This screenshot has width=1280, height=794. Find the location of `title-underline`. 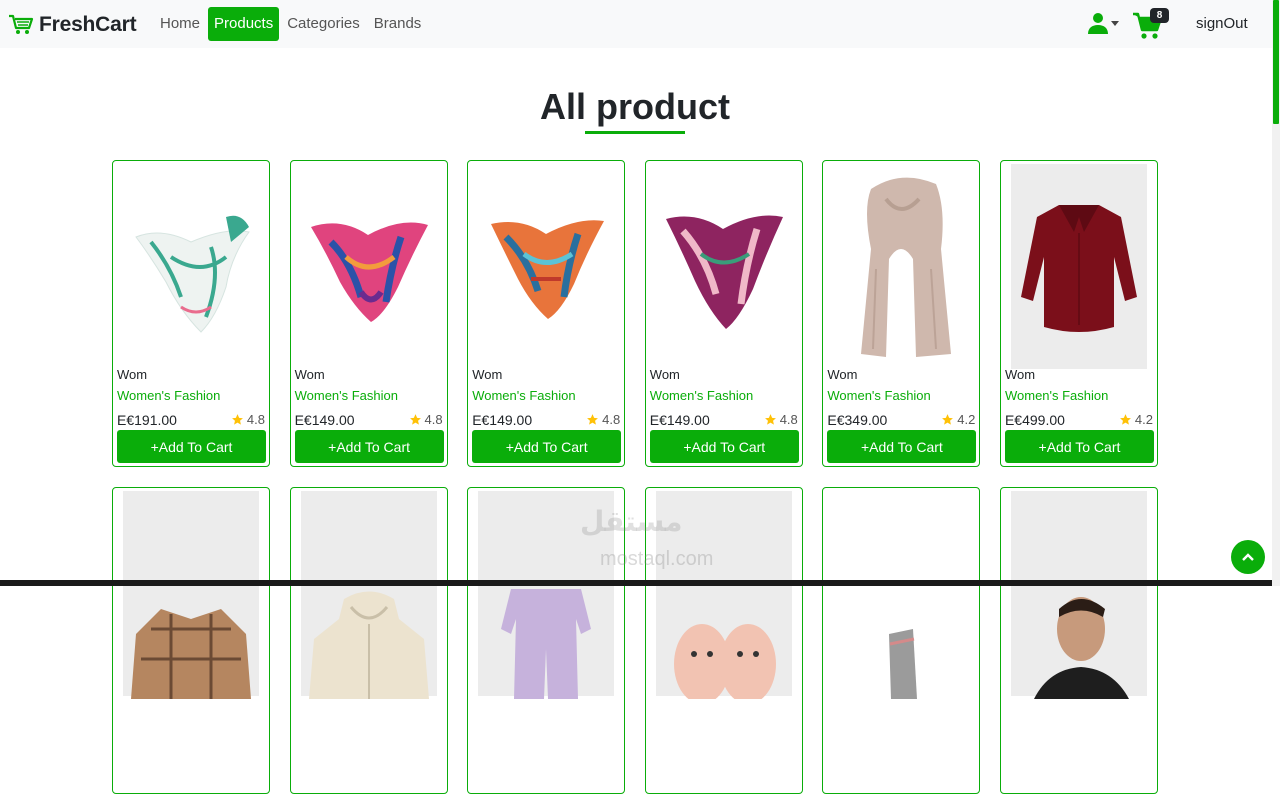

title-underline is located at coordinates (635, 132).